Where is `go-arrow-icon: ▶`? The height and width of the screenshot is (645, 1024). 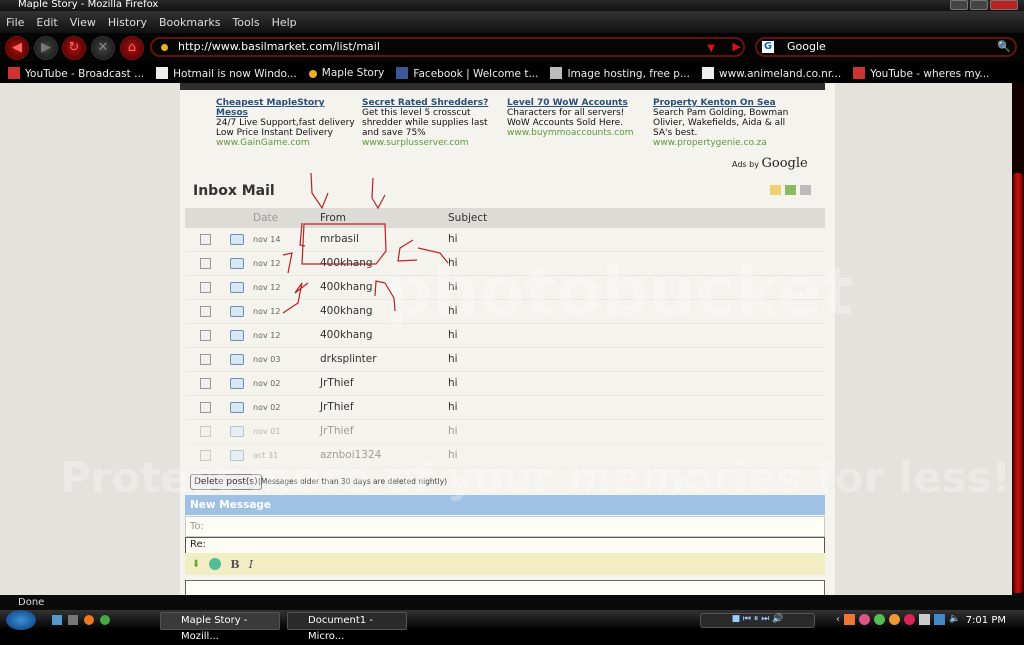 go-arrow-icon: ▶ is located at coordinates (737, 47).